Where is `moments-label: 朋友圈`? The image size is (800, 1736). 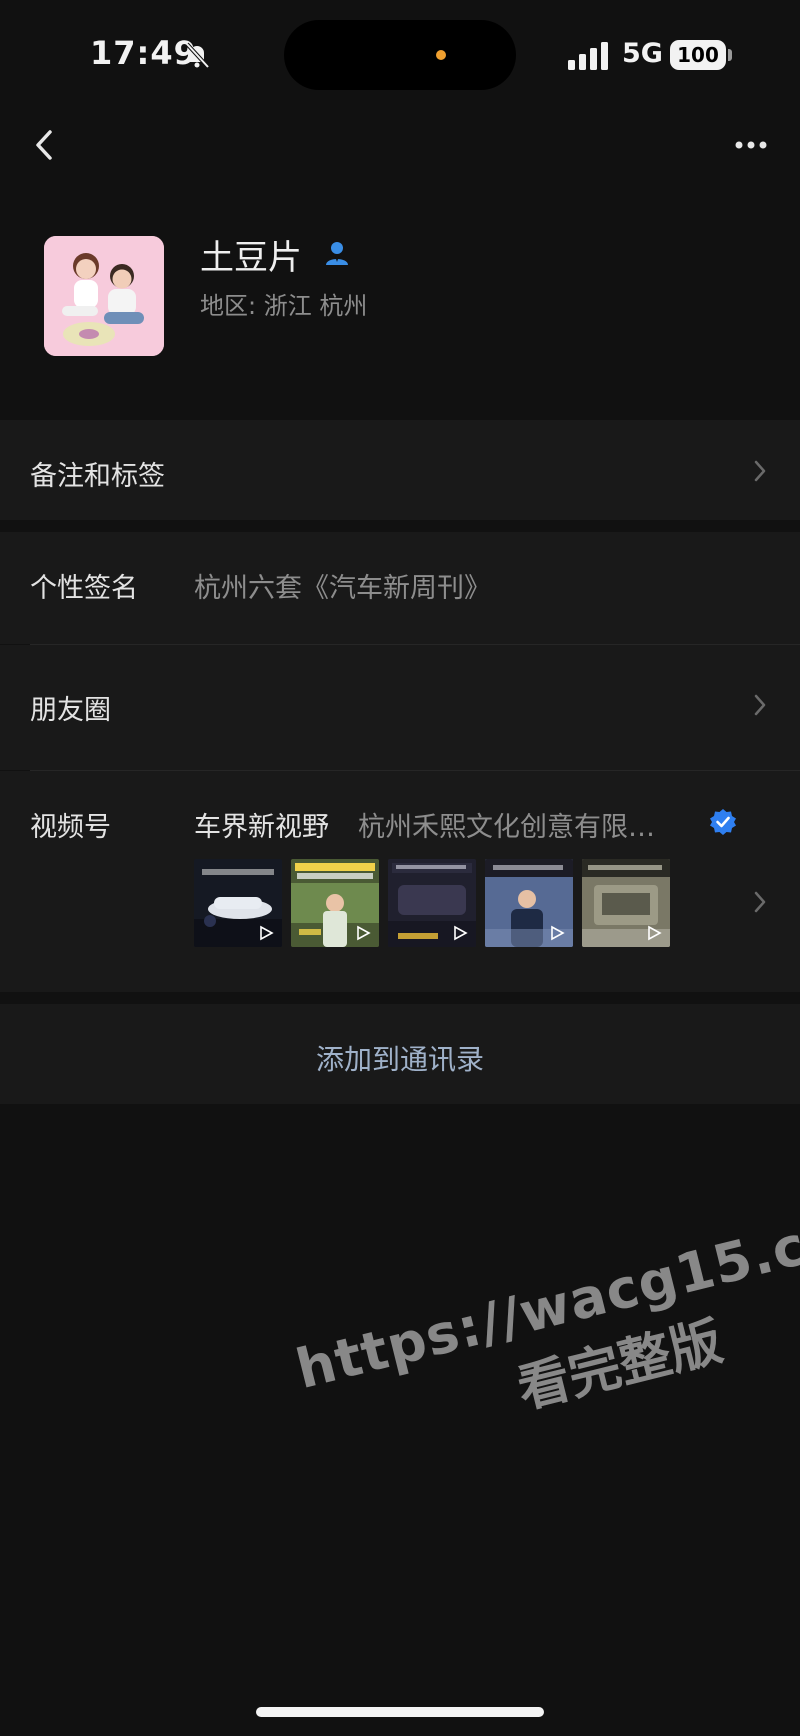 moments-label: 朋友圈 is located at coordinates (70, 710).